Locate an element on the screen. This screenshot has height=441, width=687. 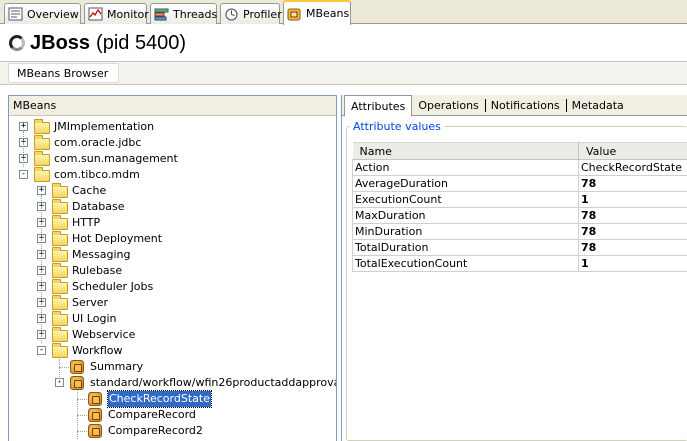
tree-node-label: Rulebase is located at coordinates (97, 270).